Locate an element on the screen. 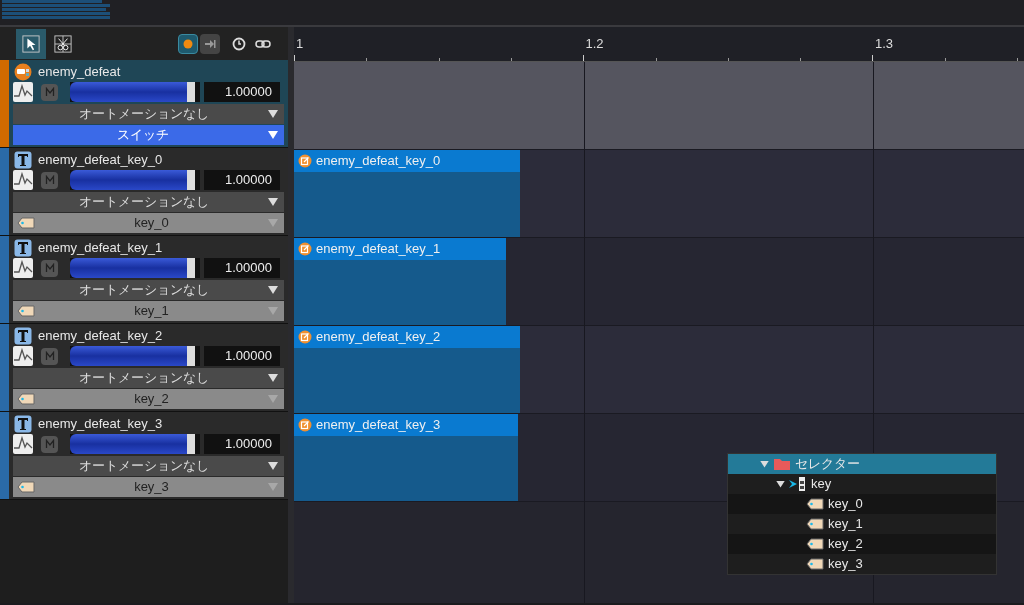 The width and height of the screenshot is (1024, 605). scissors-icon is located at coordinates (63, 43).